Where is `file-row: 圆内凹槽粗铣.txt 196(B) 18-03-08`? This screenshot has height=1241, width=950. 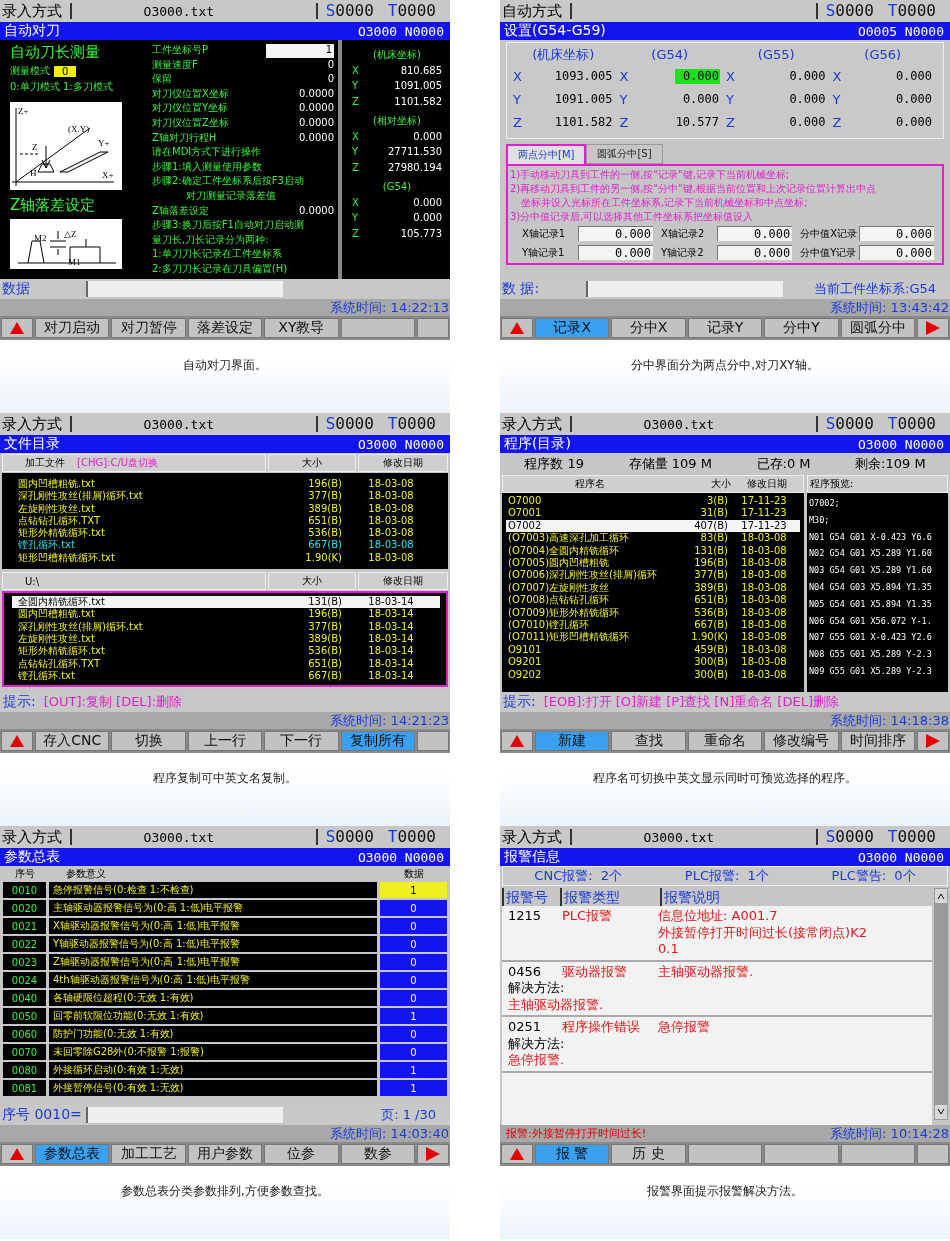
file-row: 圆内凹槽粗铣.txt 196(B) 18-03-08 is located at coordinates (226, 484).